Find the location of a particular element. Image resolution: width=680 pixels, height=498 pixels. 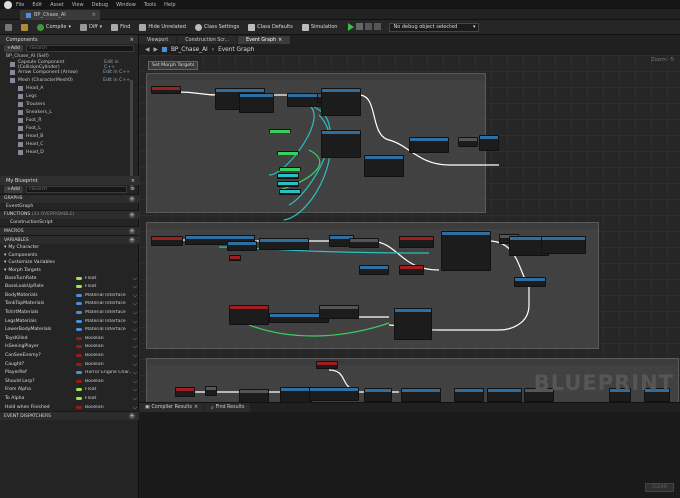

menu-help: Help is located at coordinates (169, 5).